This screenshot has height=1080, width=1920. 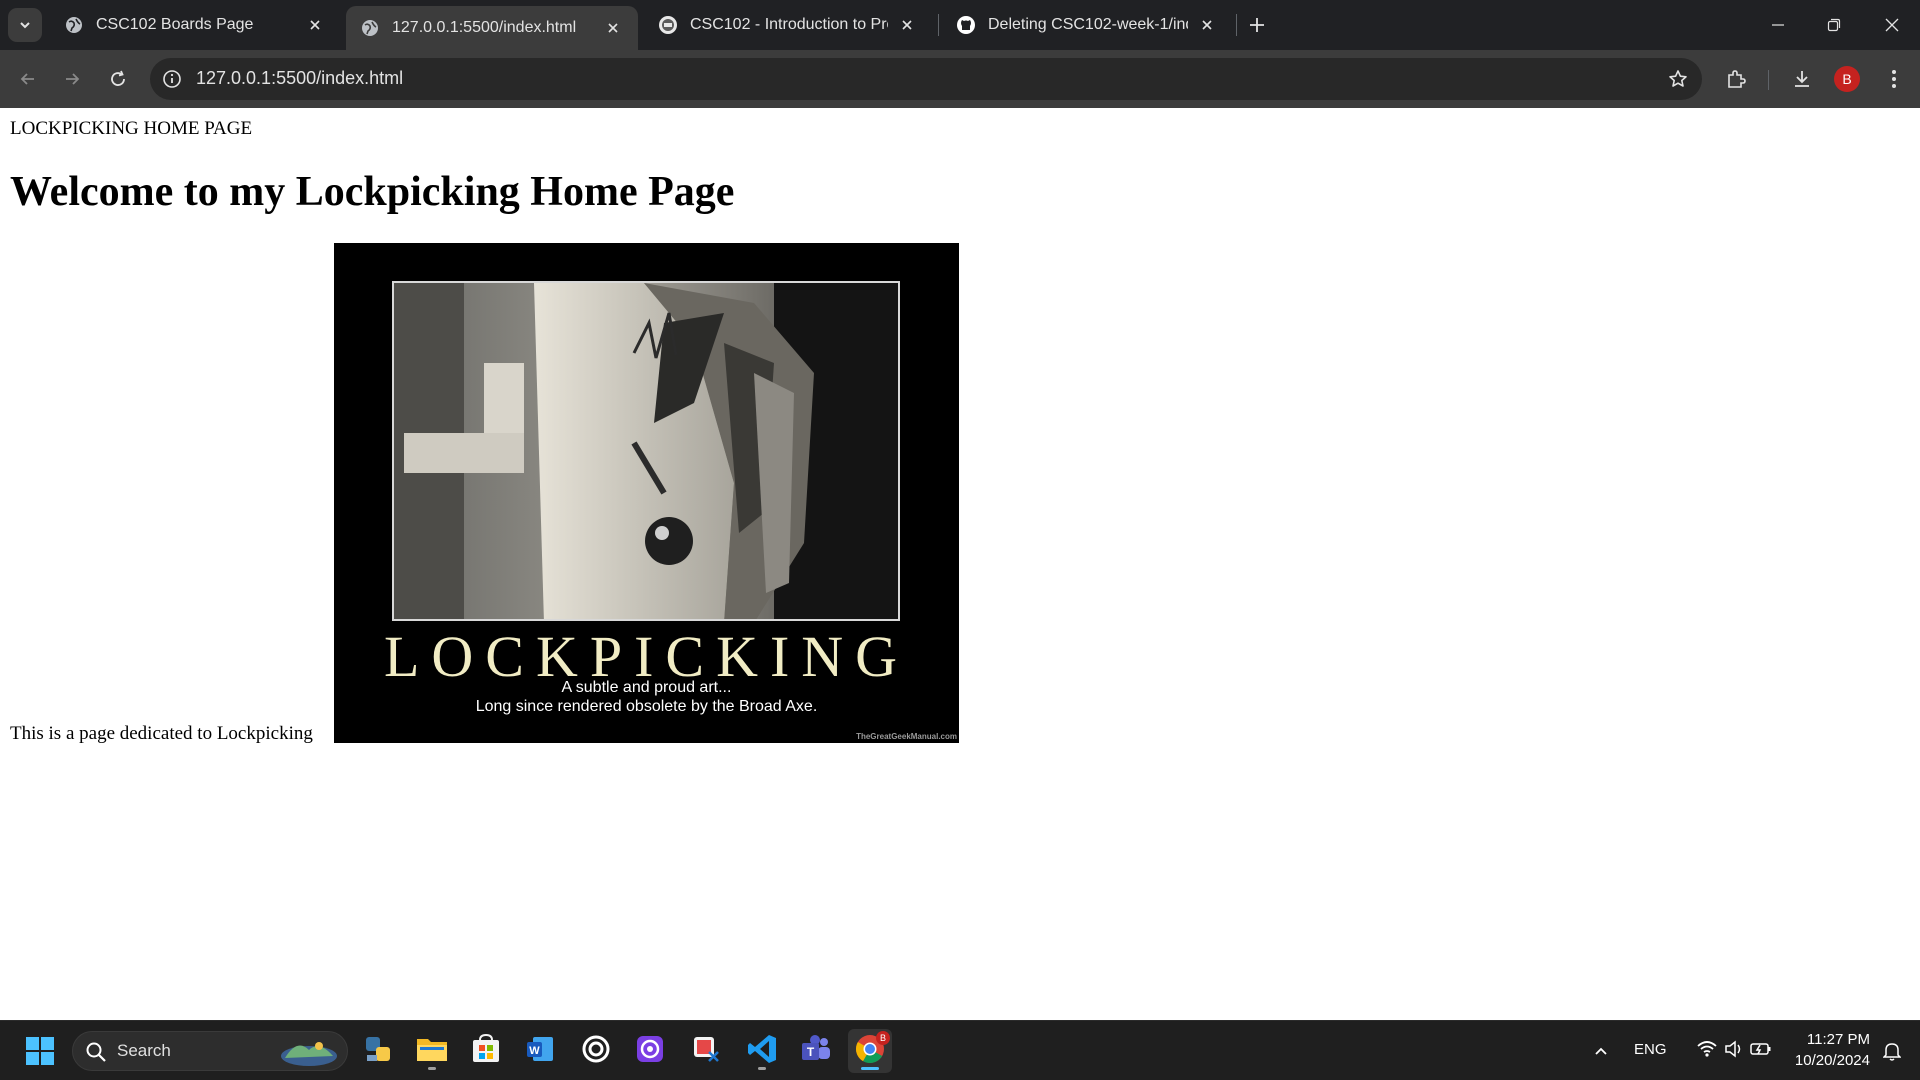 What do you see at coordinates (534, 1051) in the screenshot?
I see `svg-text: W` at bounding box center [534, 1051].